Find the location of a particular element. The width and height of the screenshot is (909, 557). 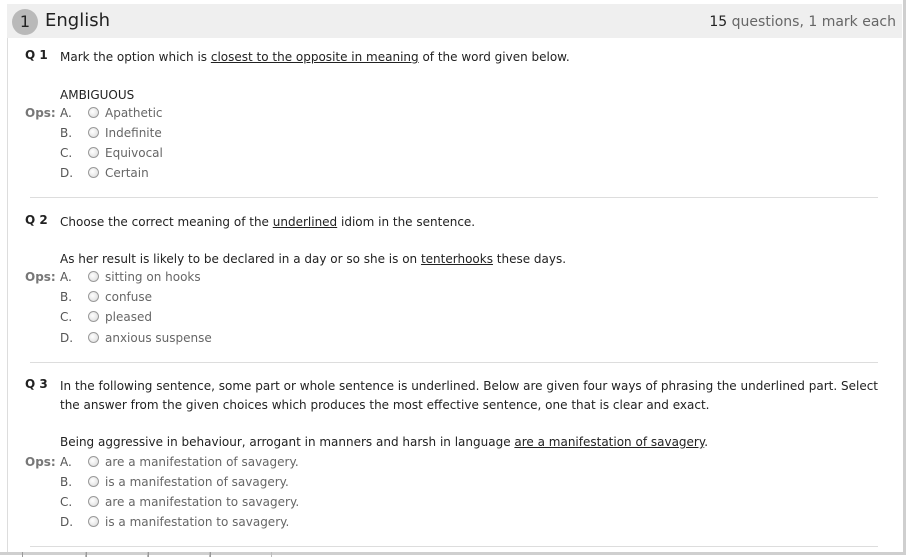

option-text: is a manifestation to savagery. is located at coordinates (197, 522).